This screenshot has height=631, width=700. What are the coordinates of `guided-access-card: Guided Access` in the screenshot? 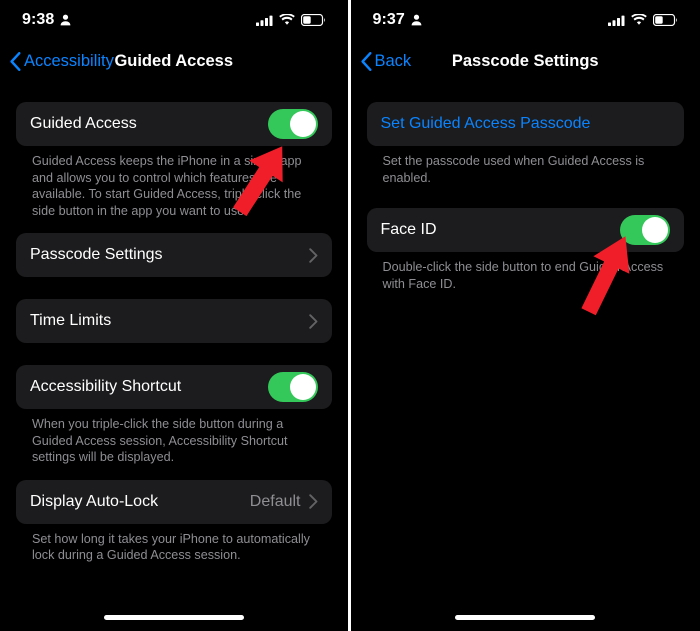 It's located at (174, 124).